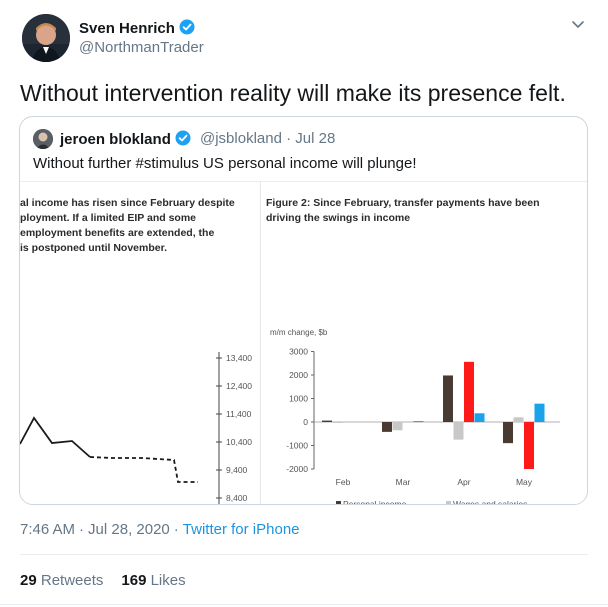 This screenshot has height=607, width=608. Describe the element at coordinates (241, 138) in the screenshot. I see `quoted-author-handle: @jsblokland` at that location.